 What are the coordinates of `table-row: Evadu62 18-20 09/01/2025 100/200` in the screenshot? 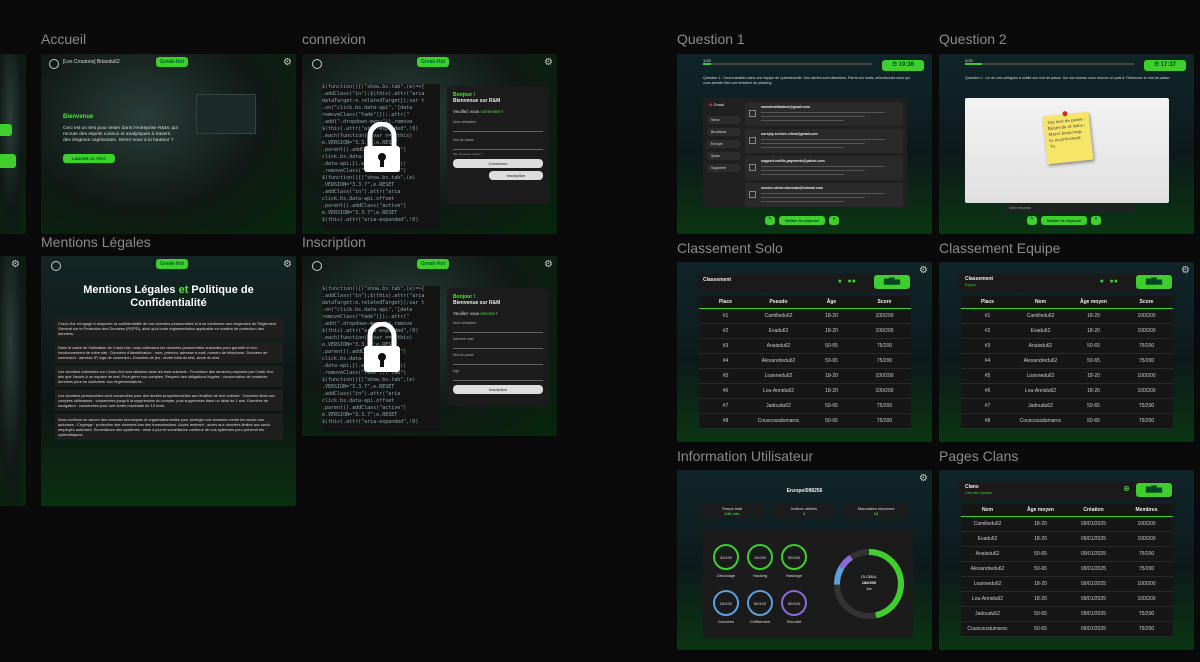 It's located at (1067, 539).